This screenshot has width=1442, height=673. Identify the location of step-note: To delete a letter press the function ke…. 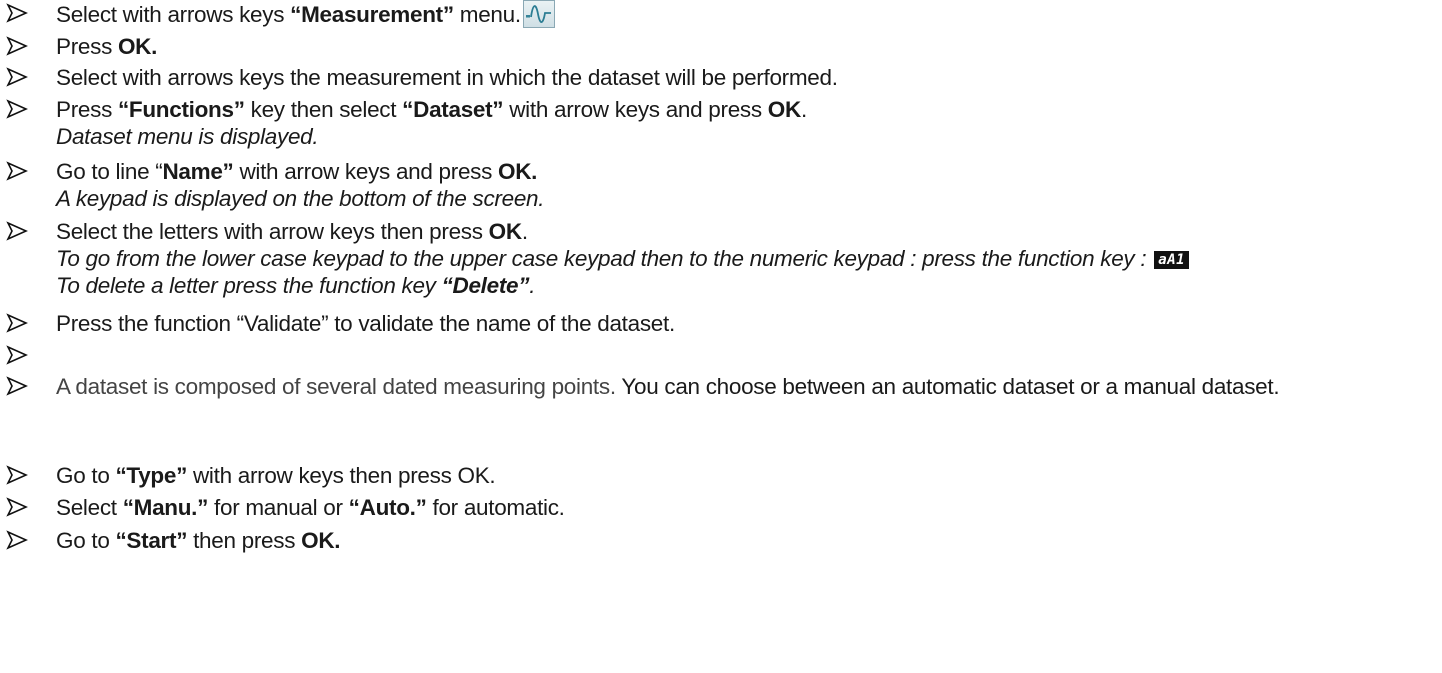
(296, 285).